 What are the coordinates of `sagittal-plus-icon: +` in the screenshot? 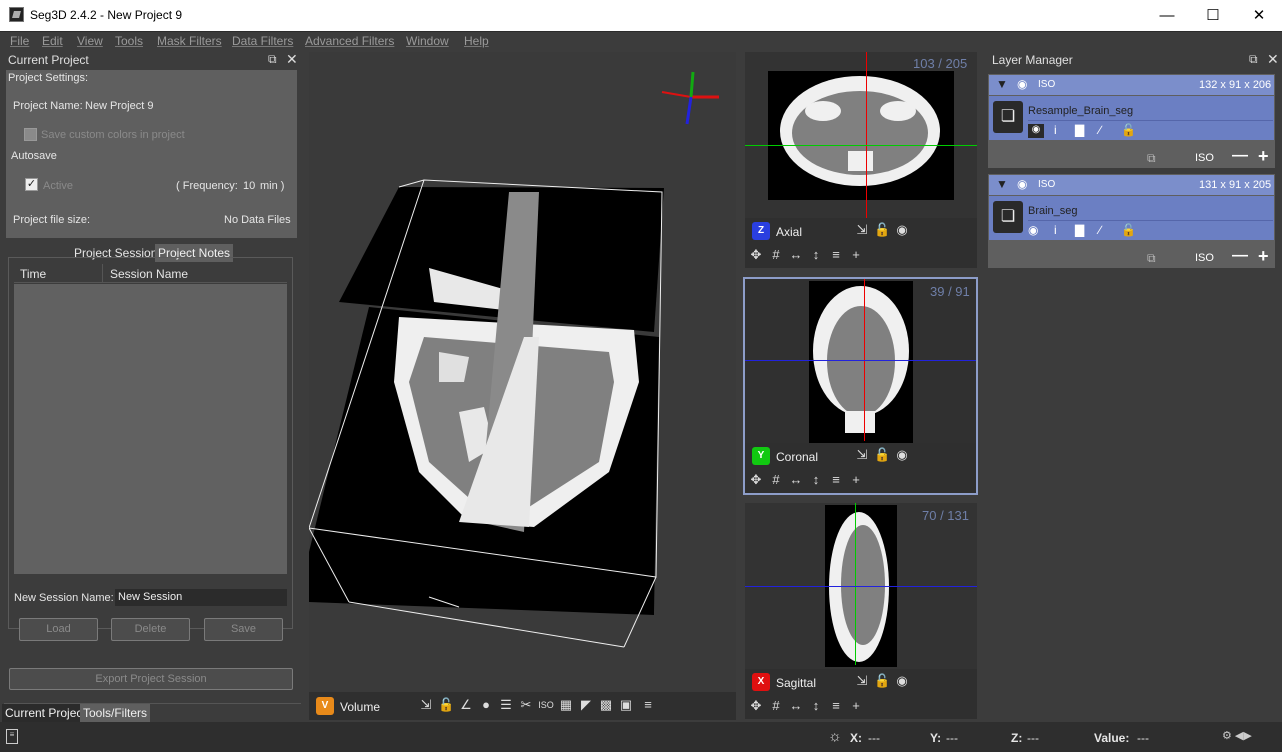 It's located at (856, 706).